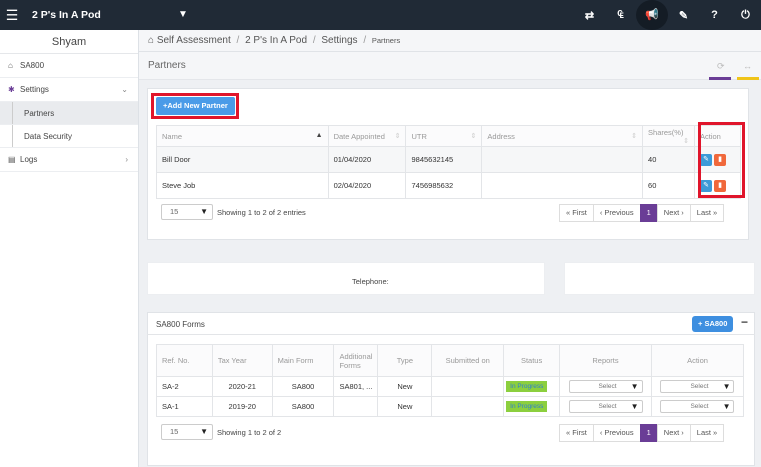  I want to click on sa800-pagination: « First ‹ Previous 1 Next › Last », so click(642, 433).